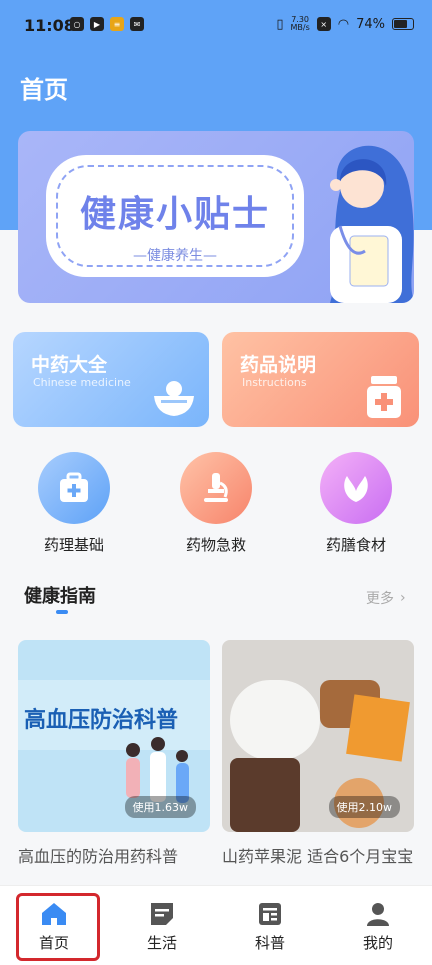 Image resolution: width=432 pixels, height=965 pixels. Describe the element at coordinates (162, 914) in the screenshot. I see `note-icon` at that location.